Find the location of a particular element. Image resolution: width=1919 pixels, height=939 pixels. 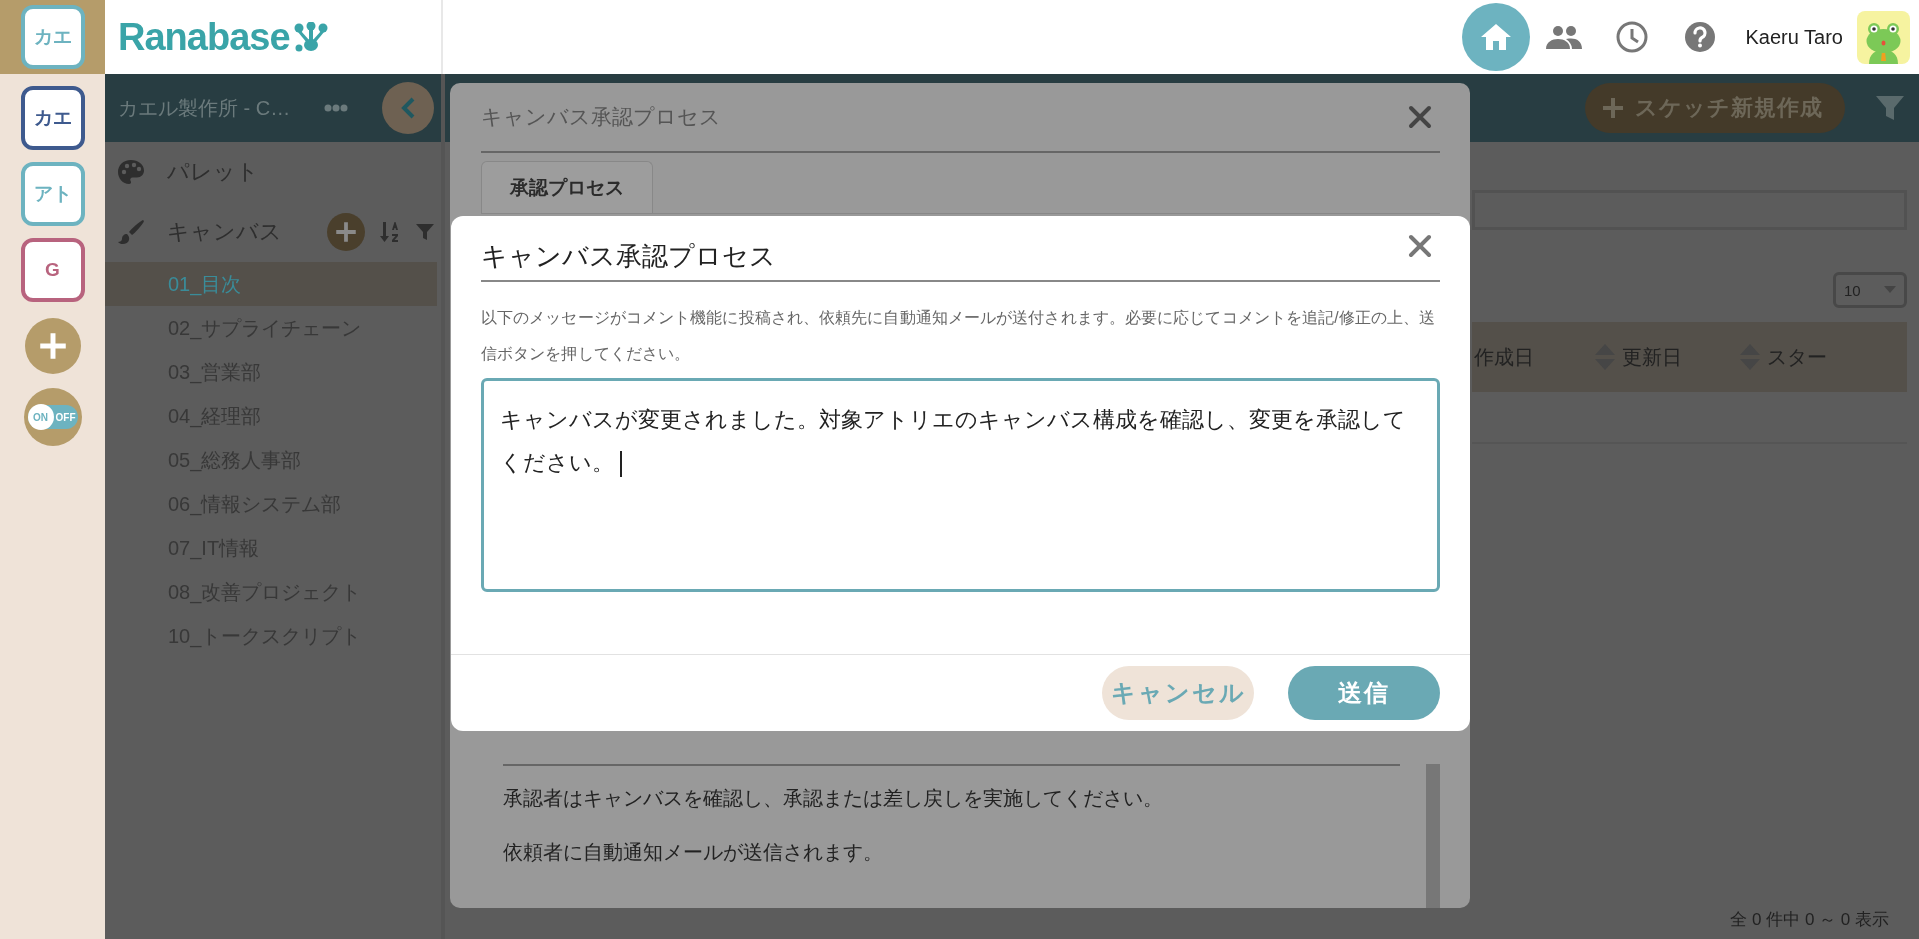

frog-avatar-icon is located at coordinates (1883, 37).